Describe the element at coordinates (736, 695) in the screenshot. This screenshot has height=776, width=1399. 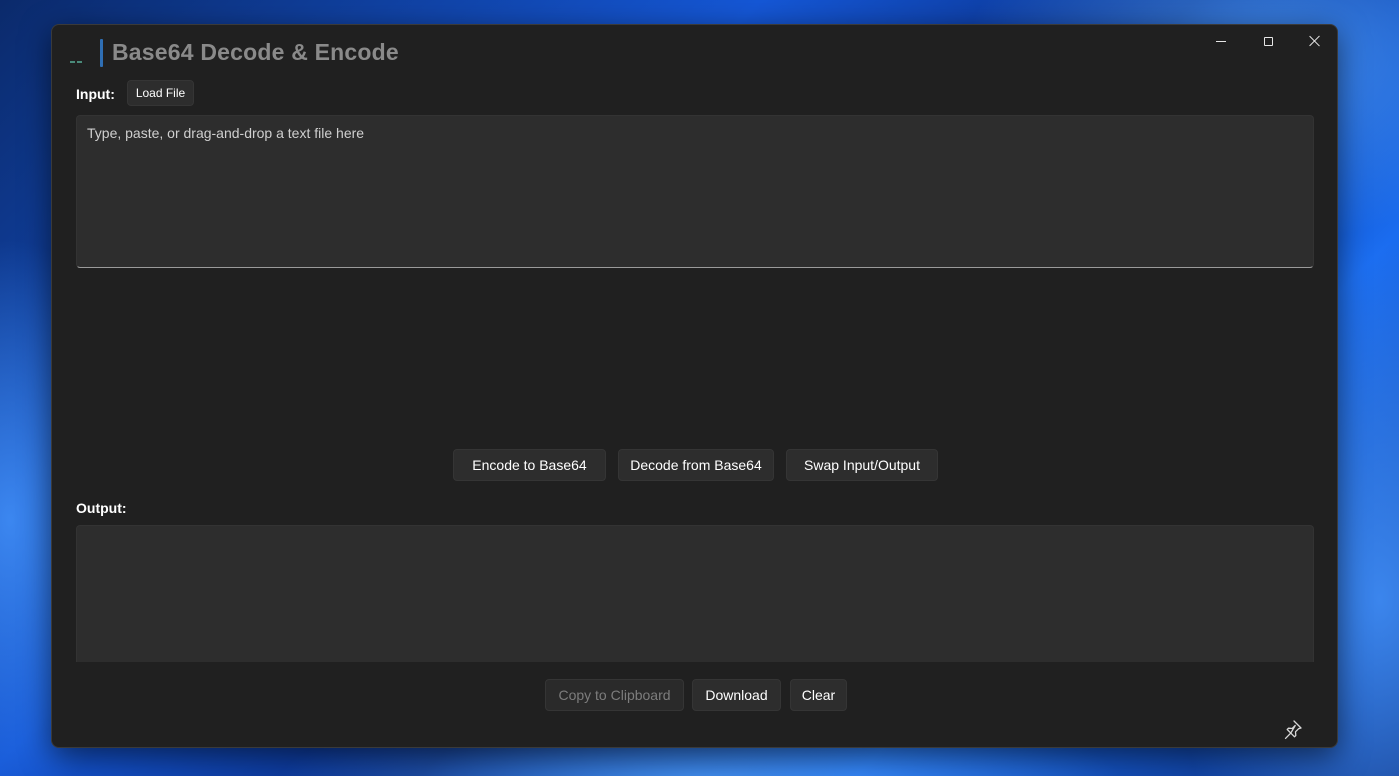
I see `download-button: Download` at that location.